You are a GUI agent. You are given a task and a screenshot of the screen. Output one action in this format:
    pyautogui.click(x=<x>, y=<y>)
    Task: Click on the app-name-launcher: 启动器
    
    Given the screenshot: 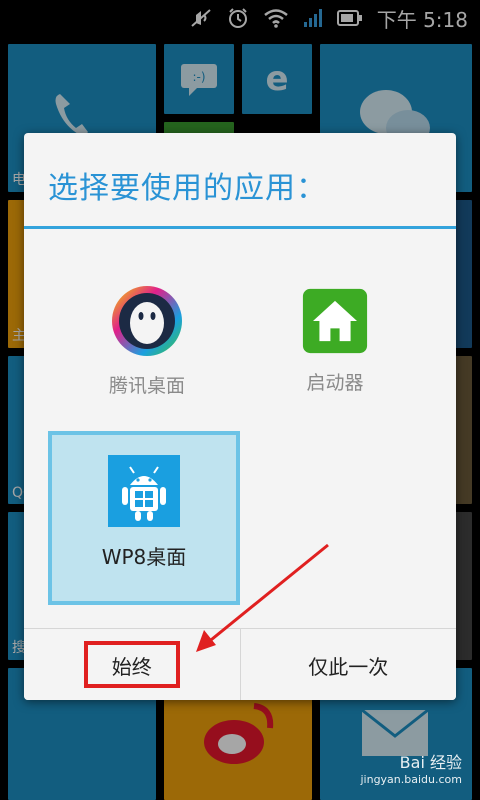 What is the action you would take?
    pyautogui.click(x=335, y=383)
    